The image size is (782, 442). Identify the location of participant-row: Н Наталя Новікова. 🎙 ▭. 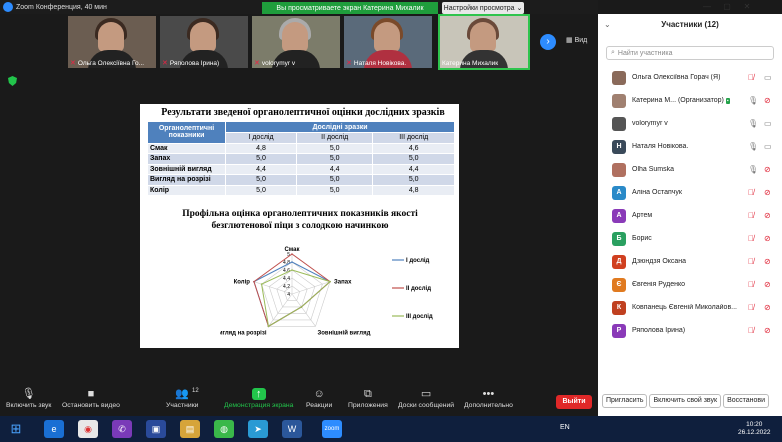
(690, 146).